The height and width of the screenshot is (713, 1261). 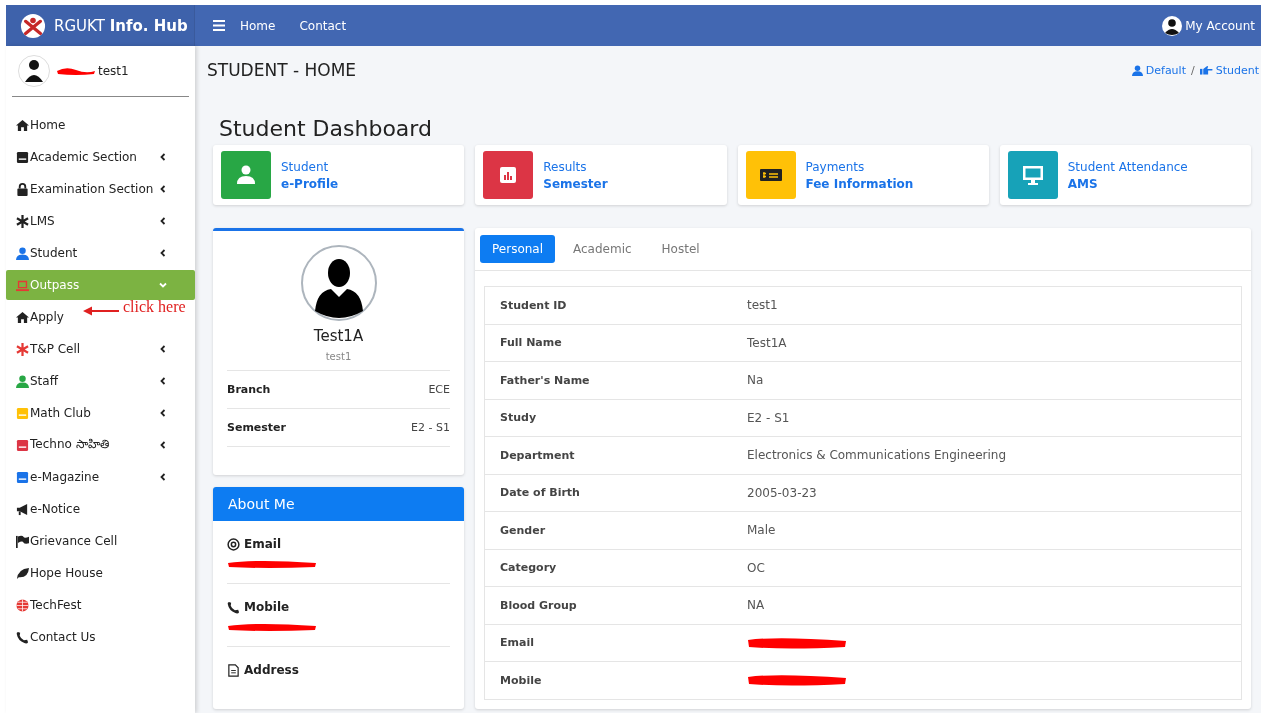 I want to click on table-cell-text: Blood Group, so click(x=539, y=605).